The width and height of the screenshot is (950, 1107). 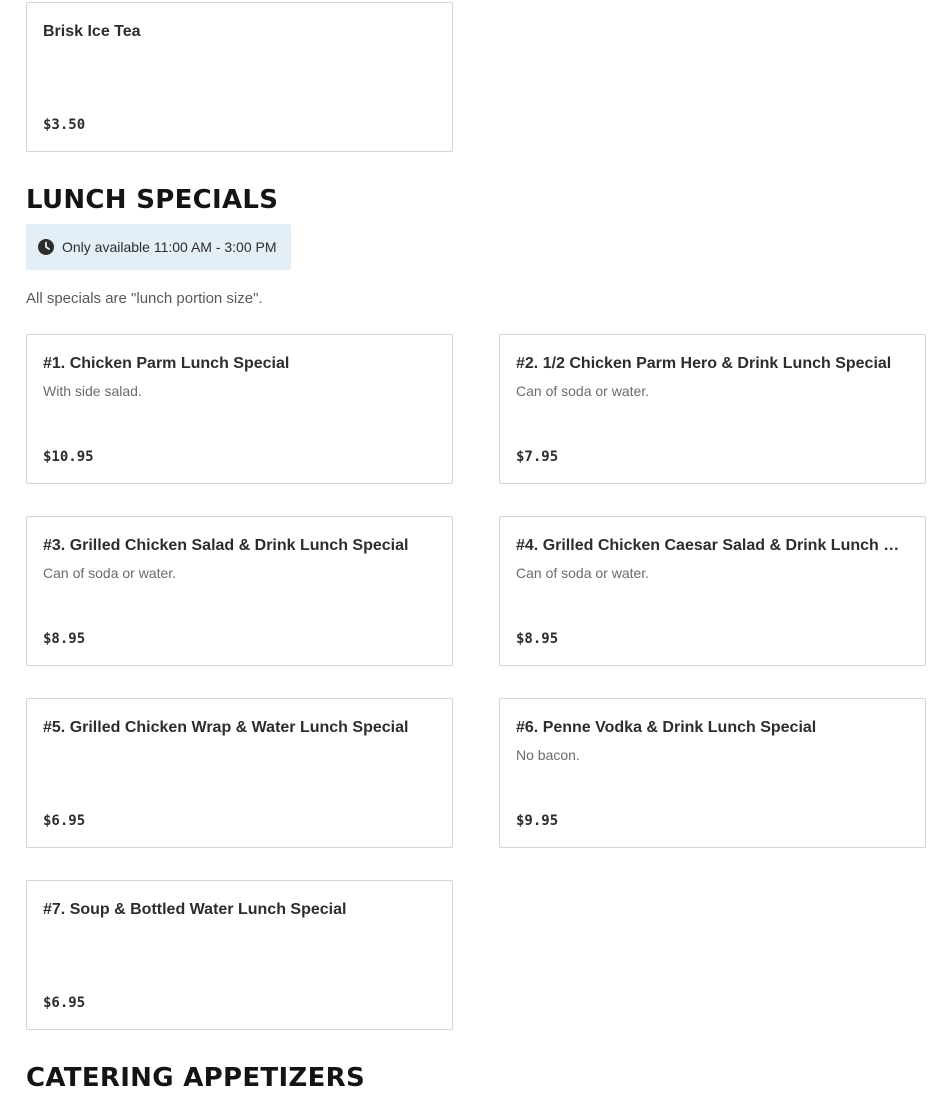 What do you see at coordinates (548, 755) in the screenshot?
I see `menu-item-description: No bacon.` at bounding box center [548, 755].